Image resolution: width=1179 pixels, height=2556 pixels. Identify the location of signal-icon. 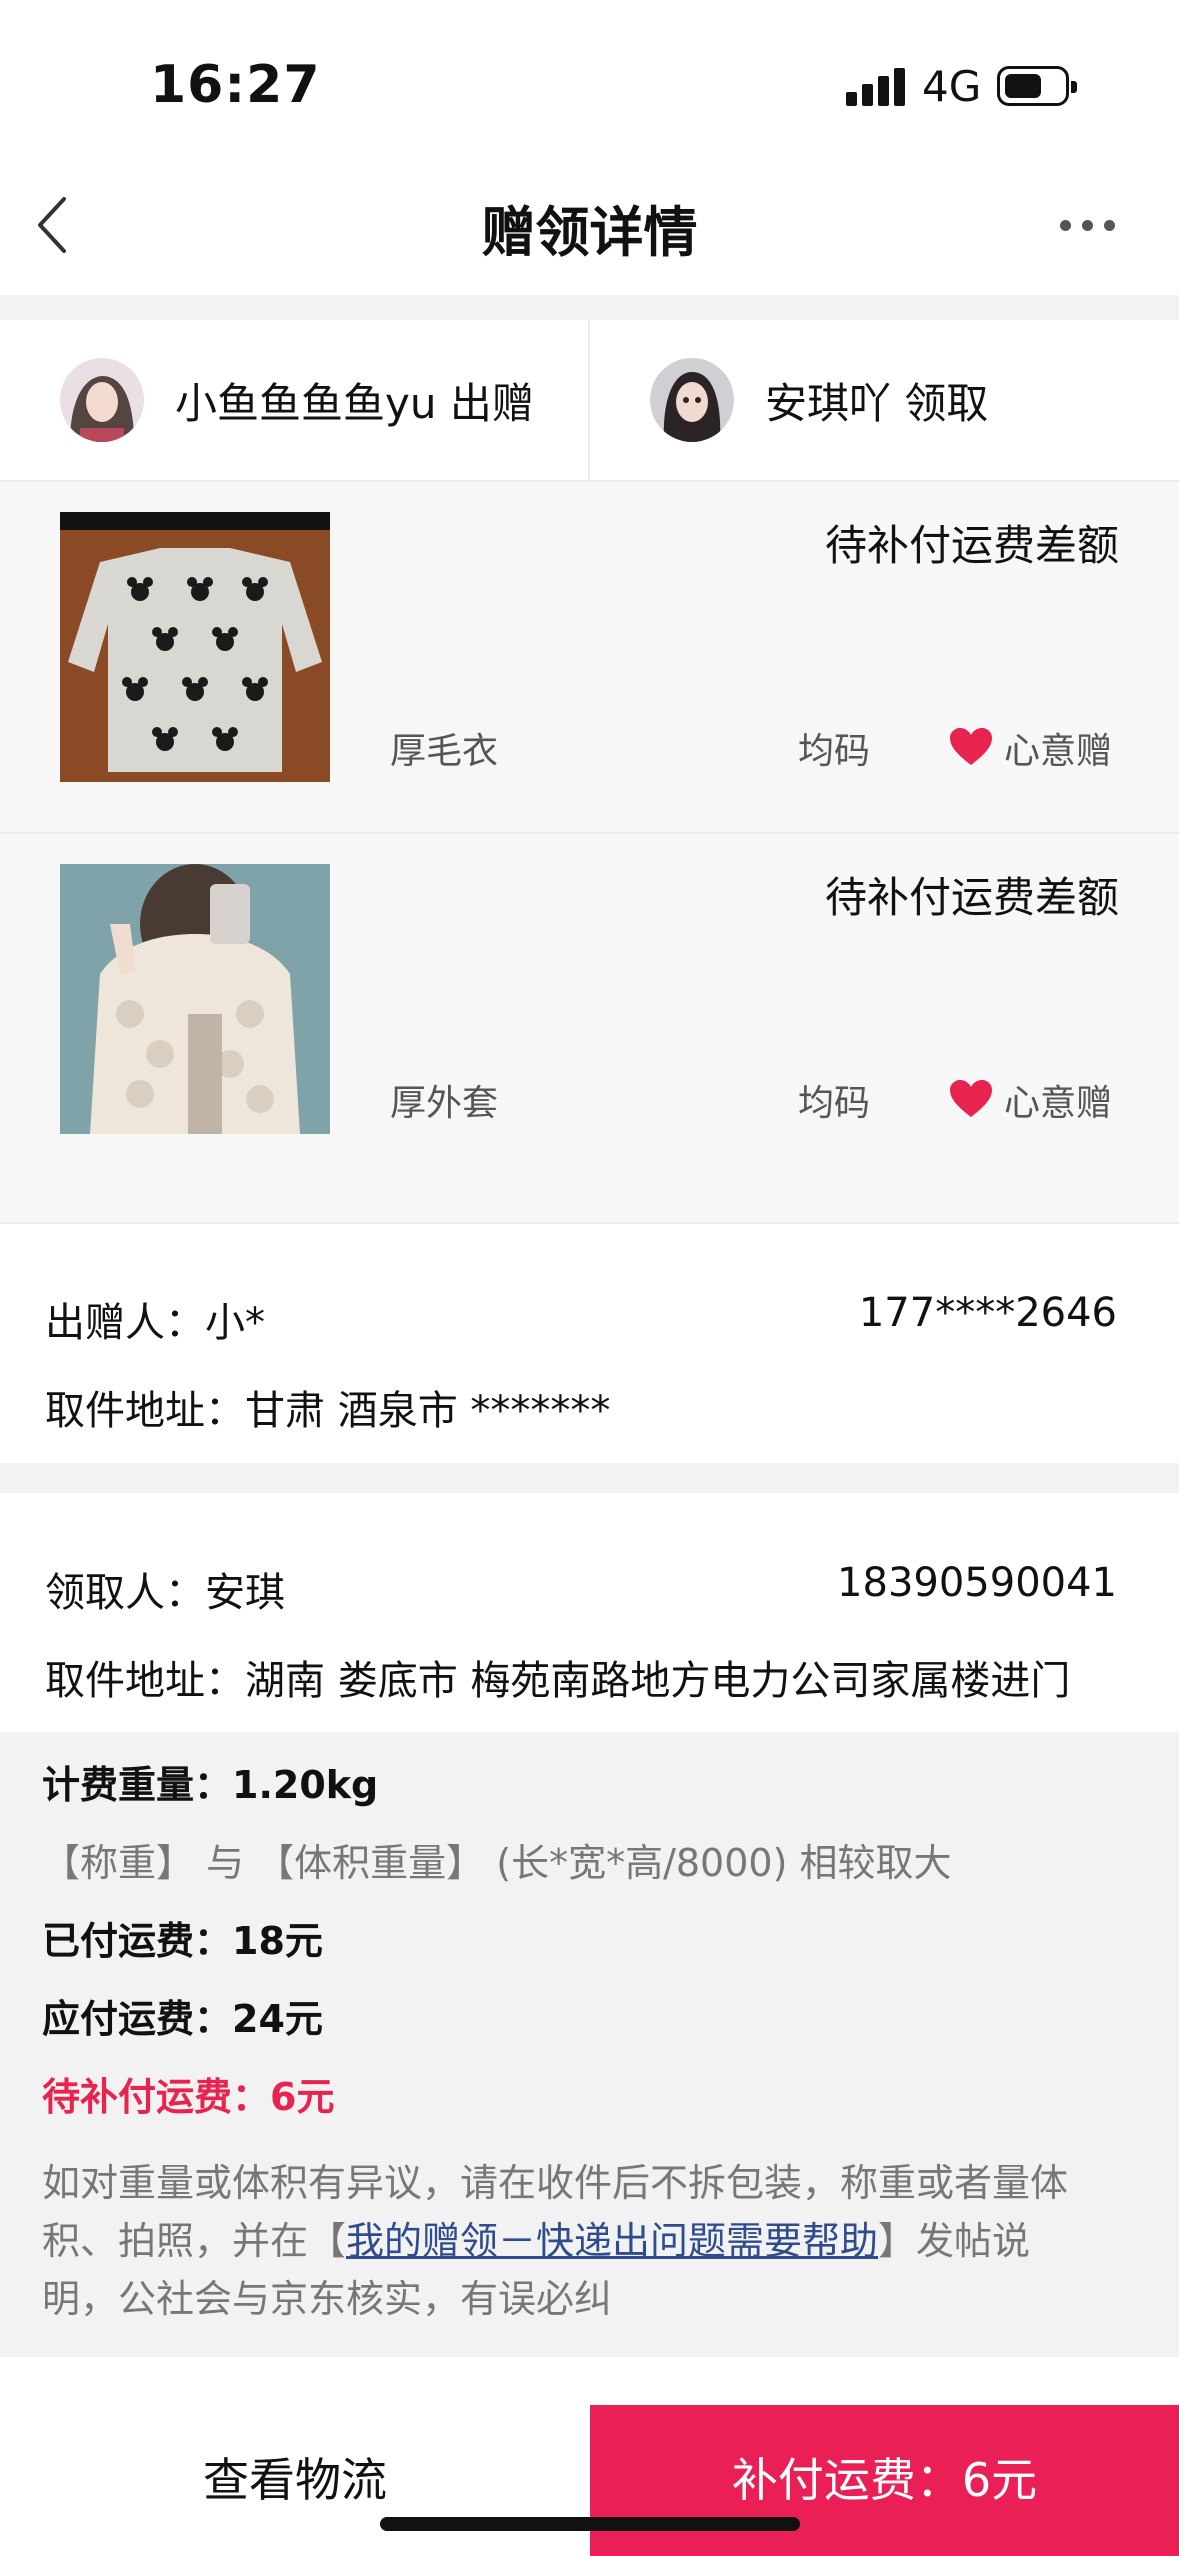
(876, 87).